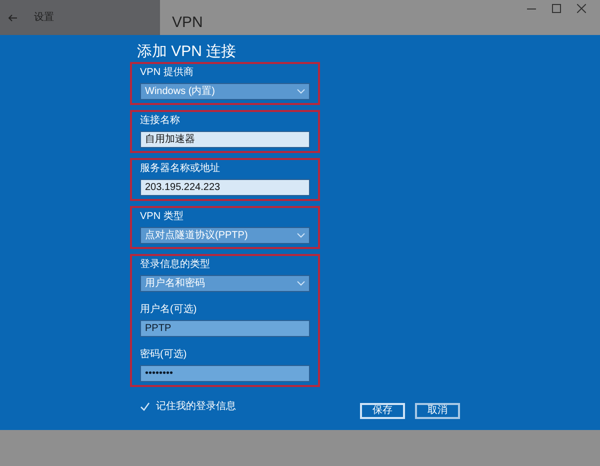 Image resolution: width=600 pixels, height=466 pixels. I want to click on save-button: 保存, so click(382, 411).